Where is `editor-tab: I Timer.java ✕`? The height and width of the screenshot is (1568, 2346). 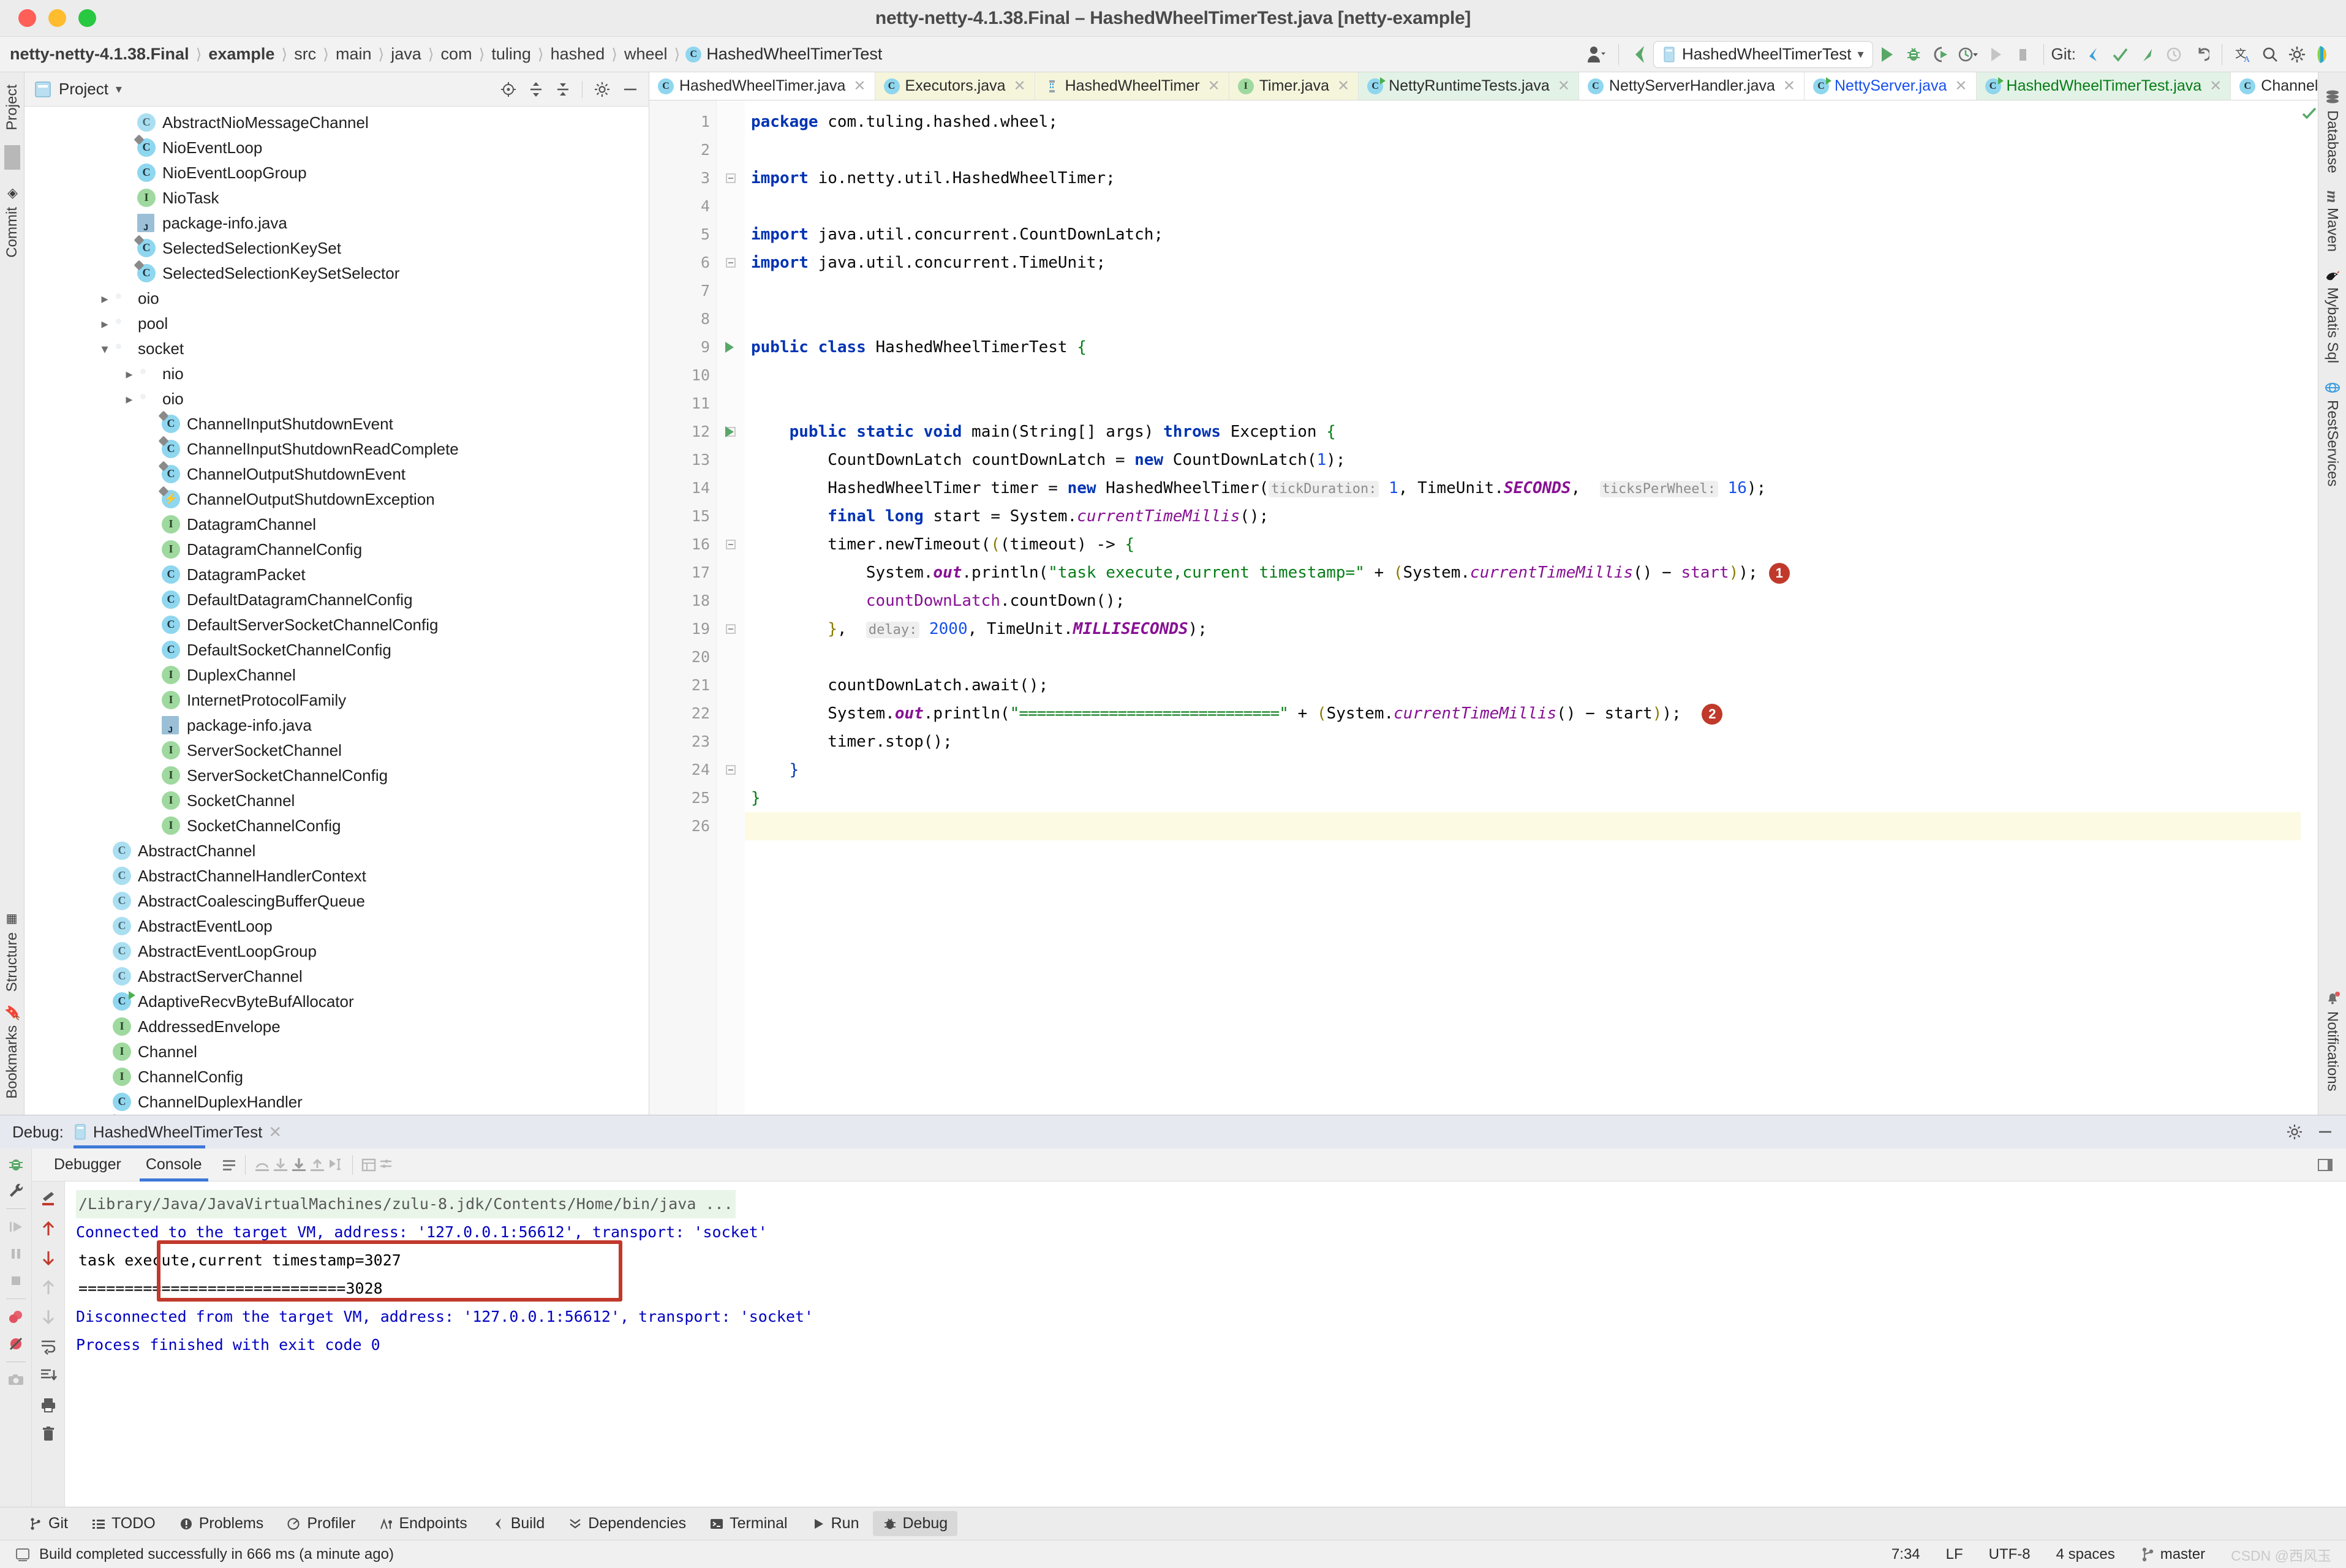
editor-tab: I Timer.java ✕ is located at coordinates (1294, 86).